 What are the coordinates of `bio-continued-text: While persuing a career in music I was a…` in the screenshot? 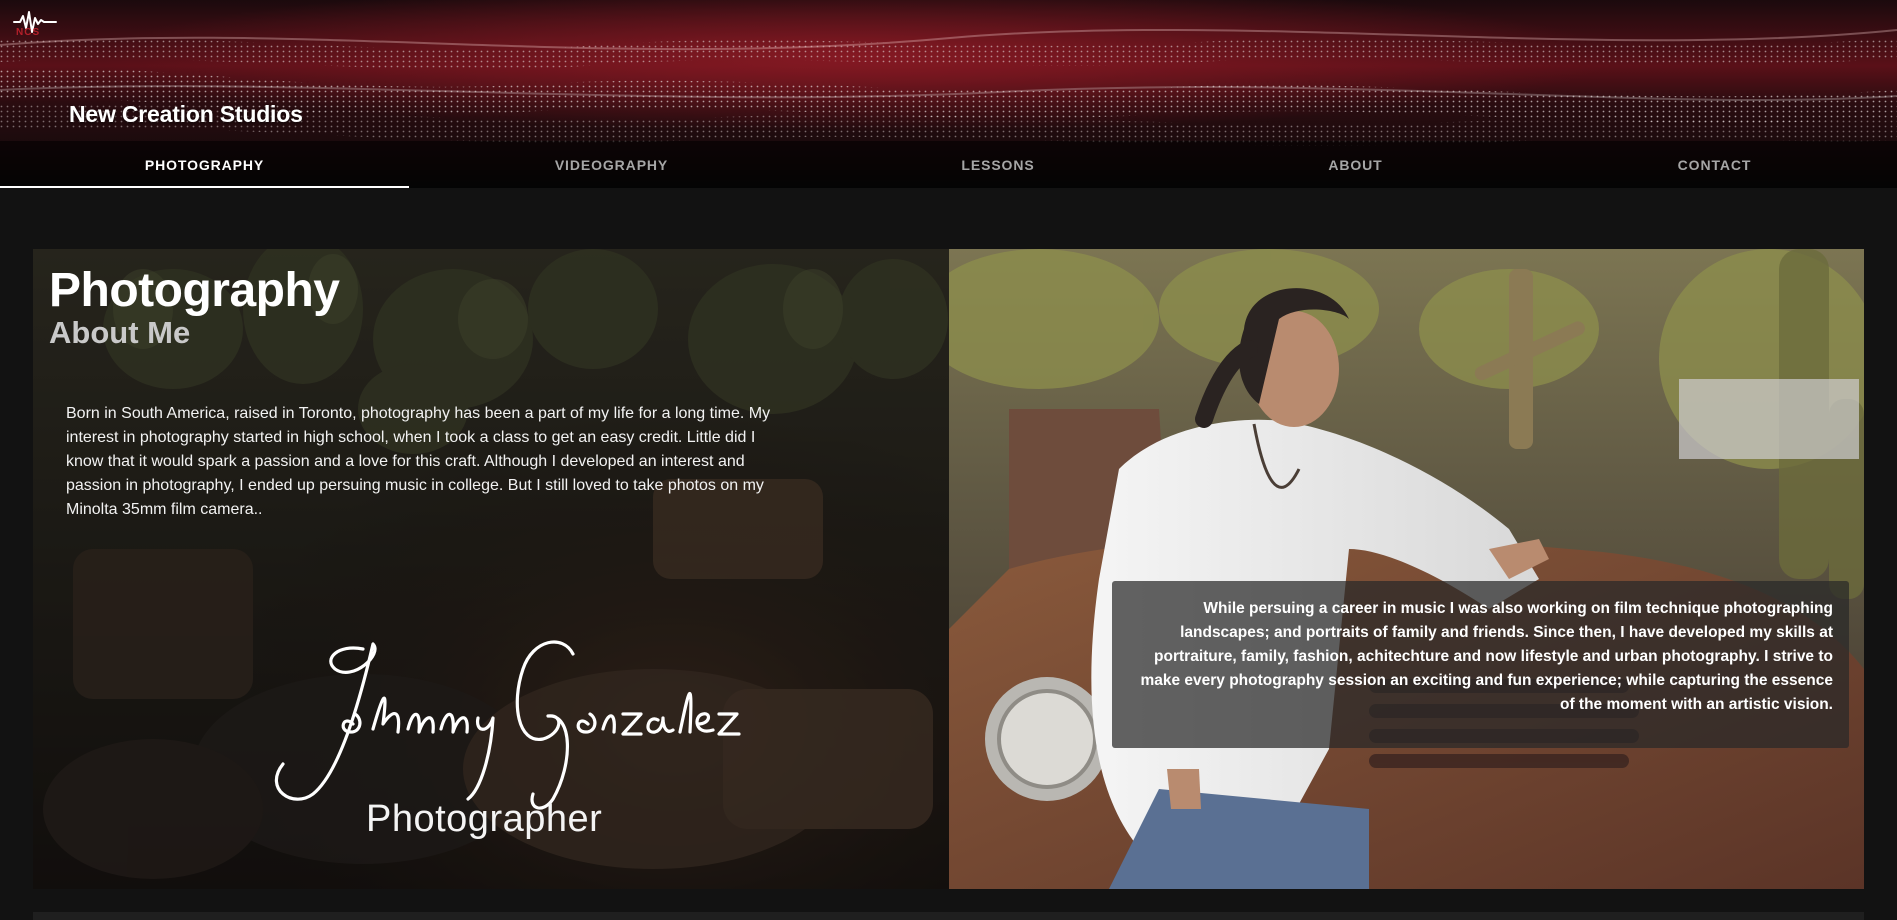 It's located at (1486, 656).